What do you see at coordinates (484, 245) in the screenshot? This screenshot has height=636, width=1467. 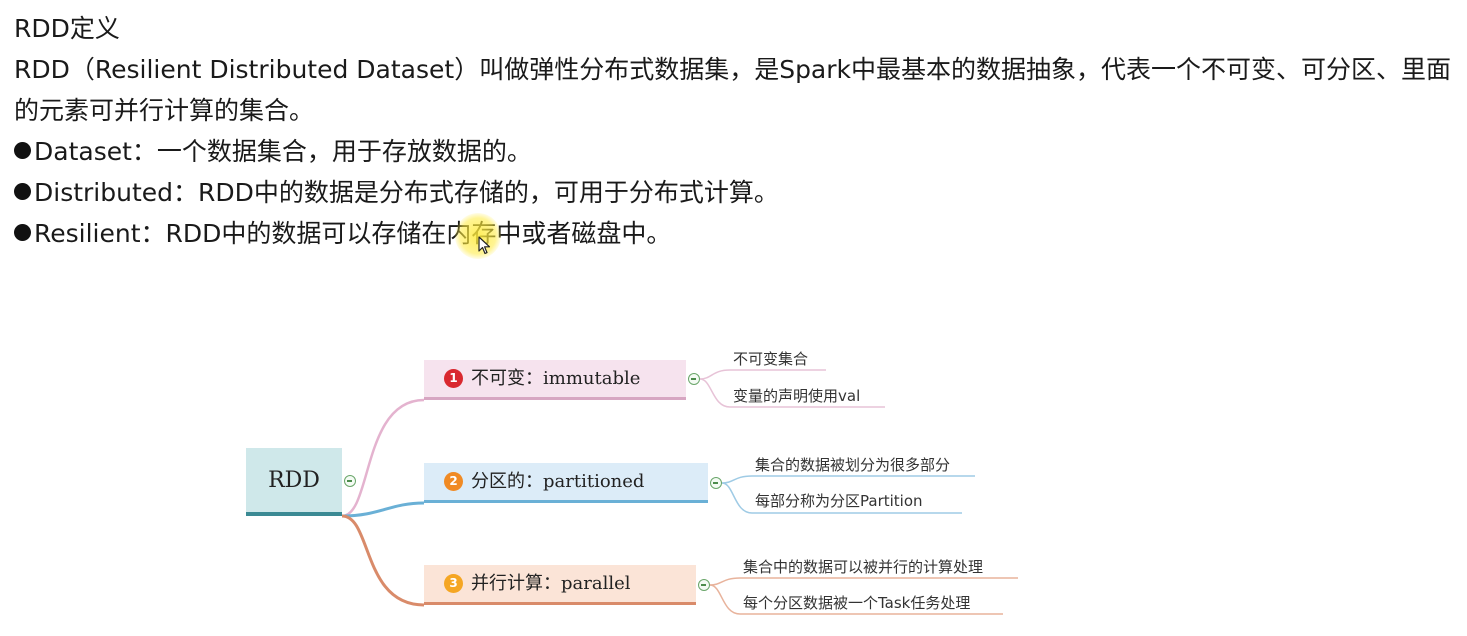 I see `mouse-cursor-icon` at bounding box center [484, 245].